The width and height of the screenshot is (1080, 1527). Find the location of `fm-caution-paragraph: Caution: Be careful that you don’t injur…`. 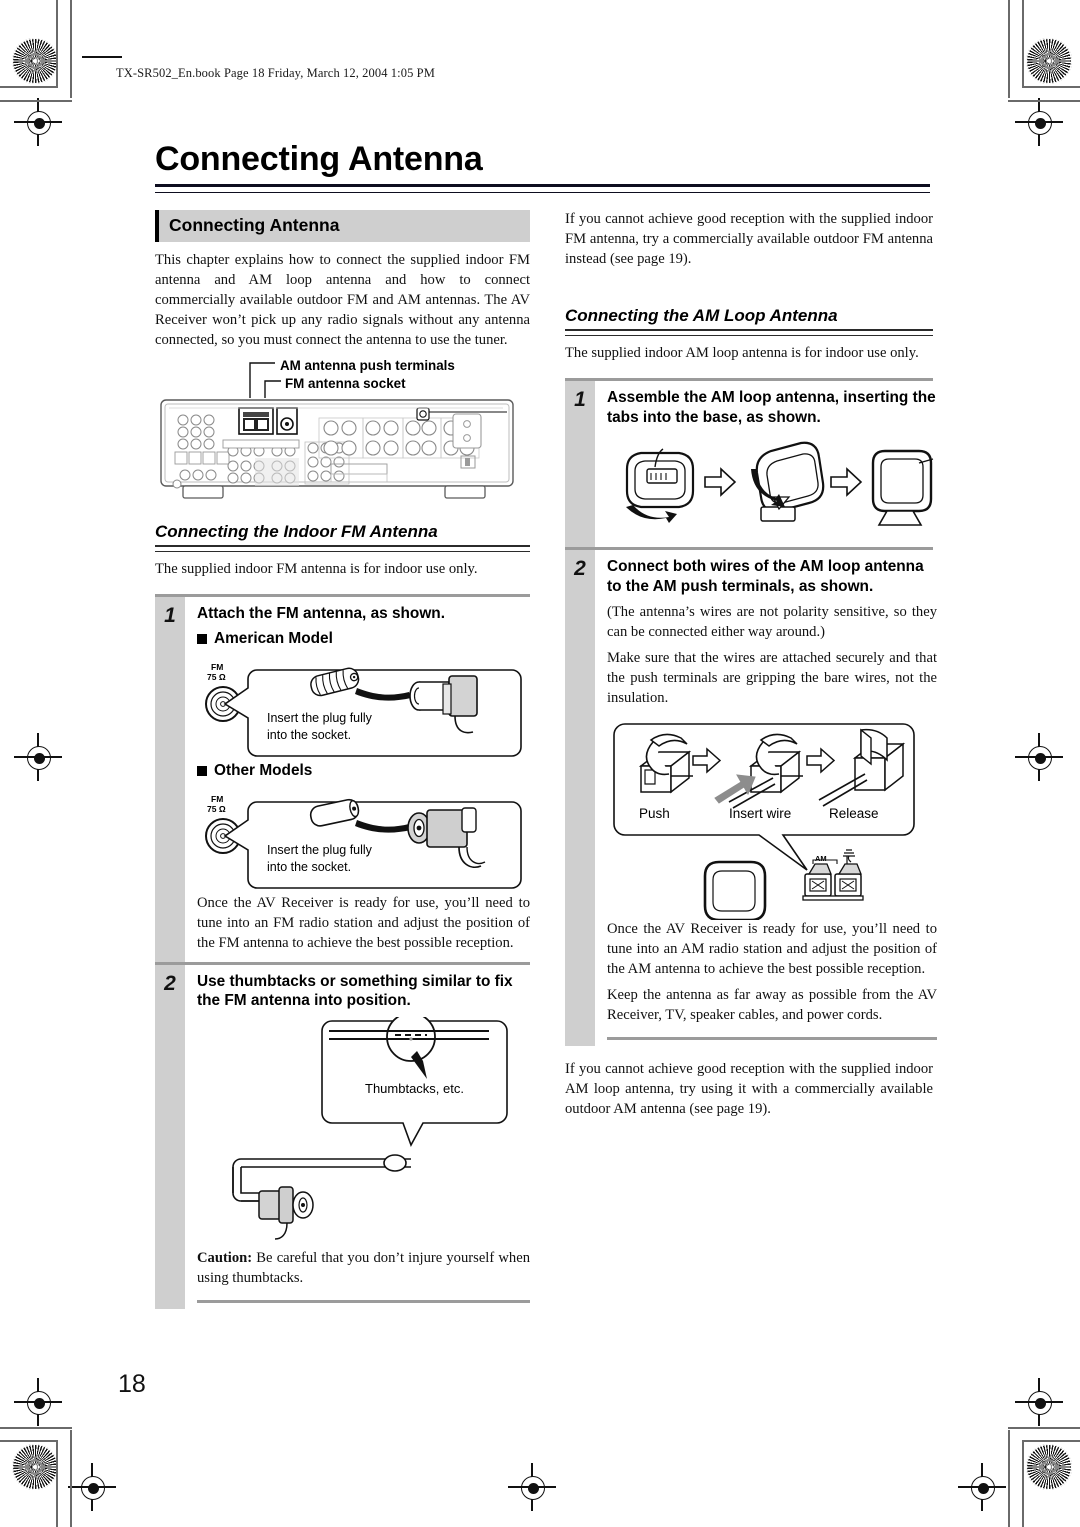

fm-caution-paragraph: Caution: Be careful that you don’t injur… is located at coordinates (363, 1269).